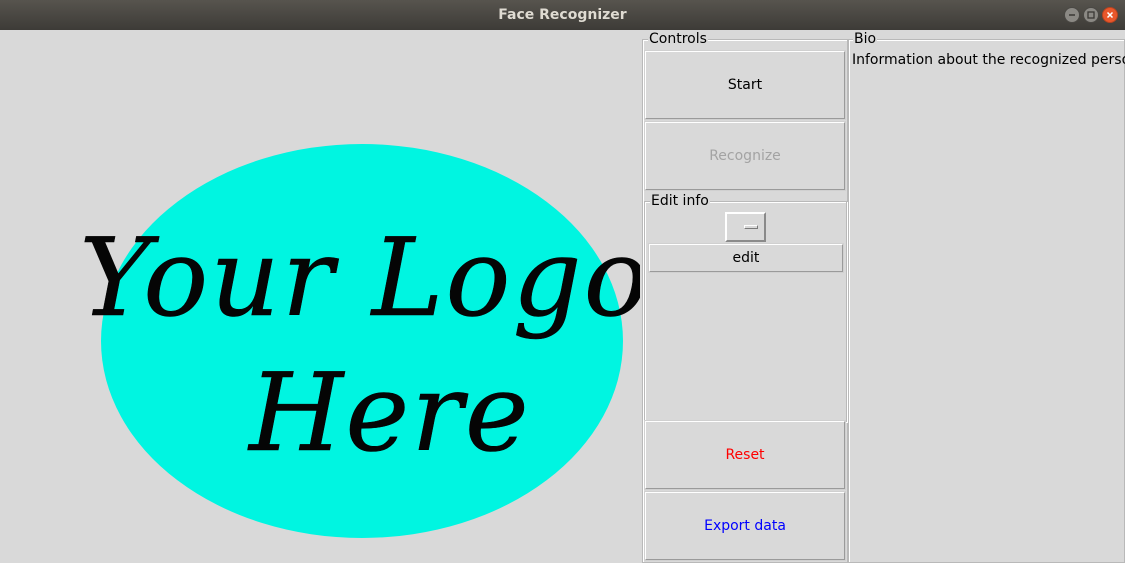 This screenshot has height=563, width=1125. I want to click on window-controls, so click(1091, 15).